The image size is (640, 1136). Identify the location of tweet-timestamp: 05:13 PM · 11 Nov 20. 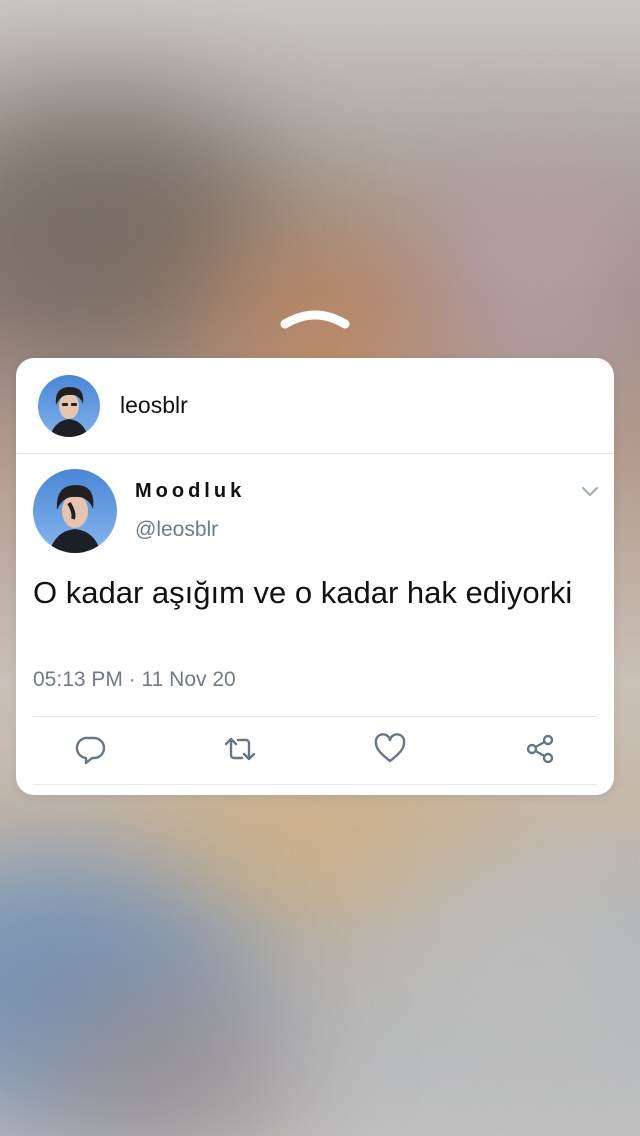
(134, 680).